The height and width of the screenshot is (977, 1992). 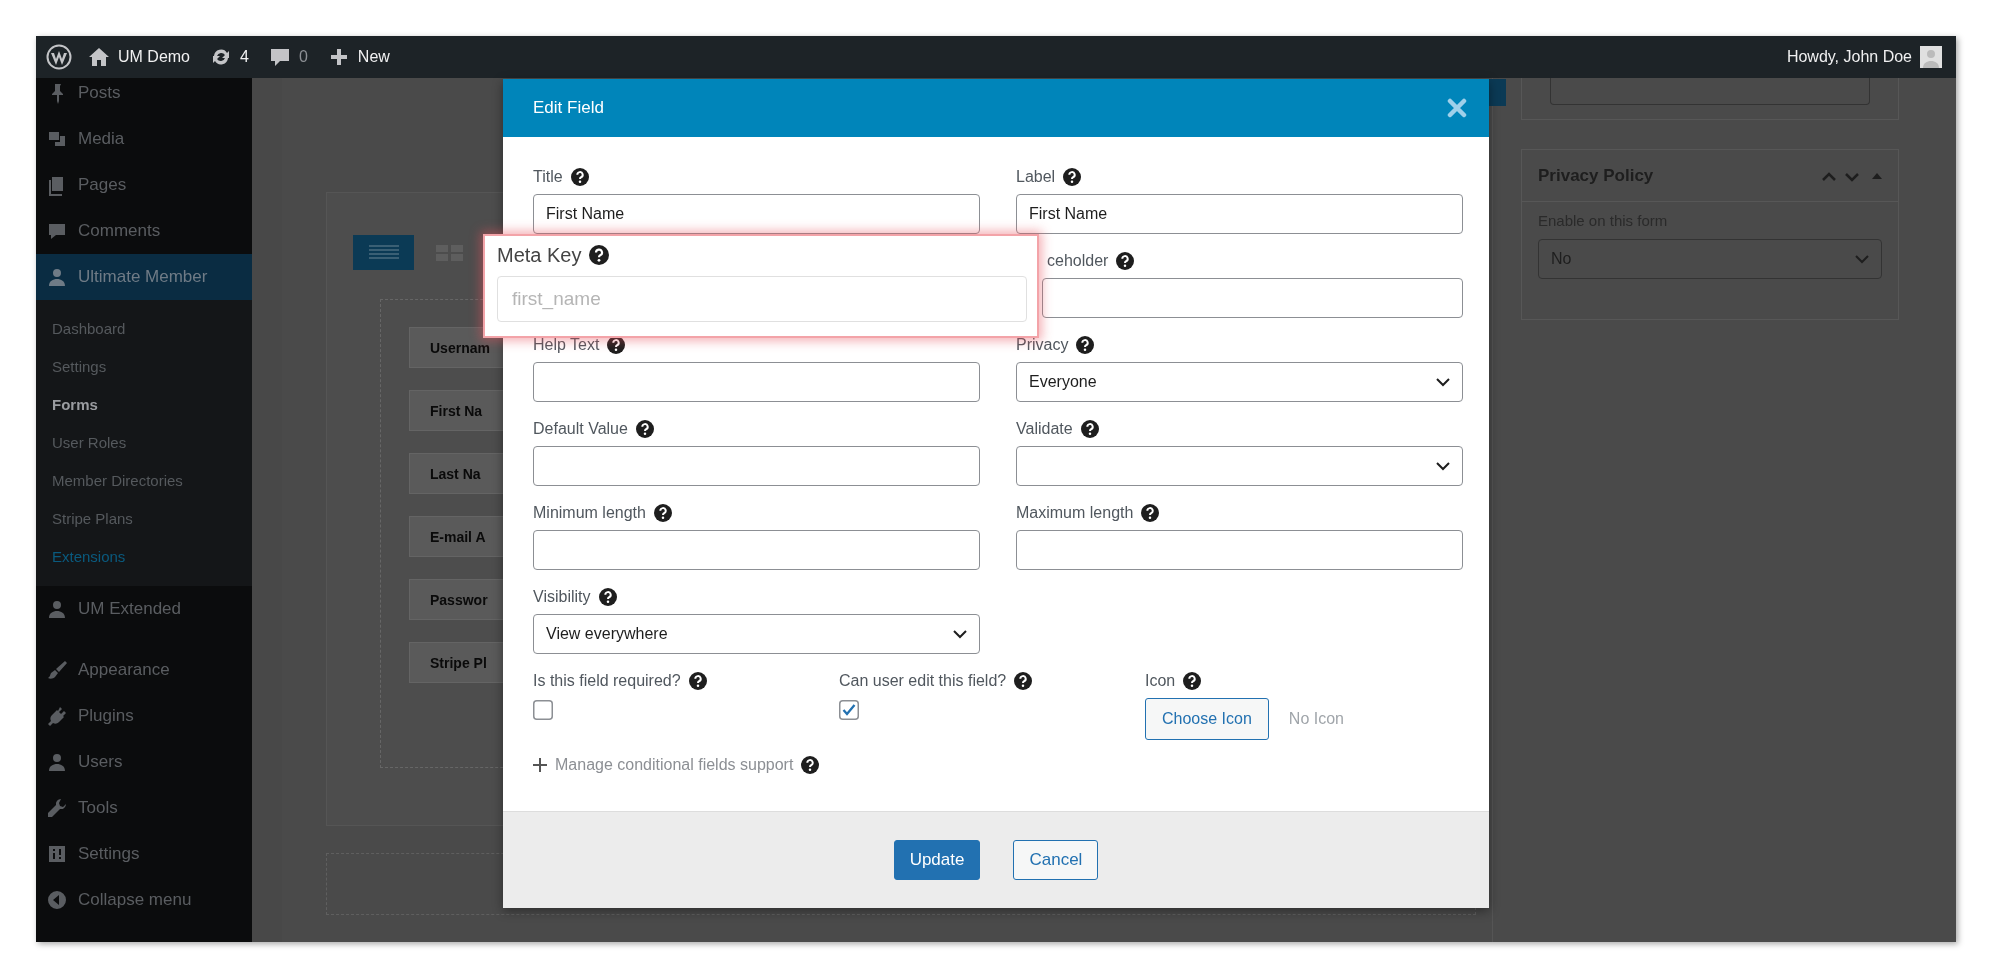 What do you see at coordinates (373, 57) in the screenshot?
I see `new-link: New` at bounding box center [373, 57].